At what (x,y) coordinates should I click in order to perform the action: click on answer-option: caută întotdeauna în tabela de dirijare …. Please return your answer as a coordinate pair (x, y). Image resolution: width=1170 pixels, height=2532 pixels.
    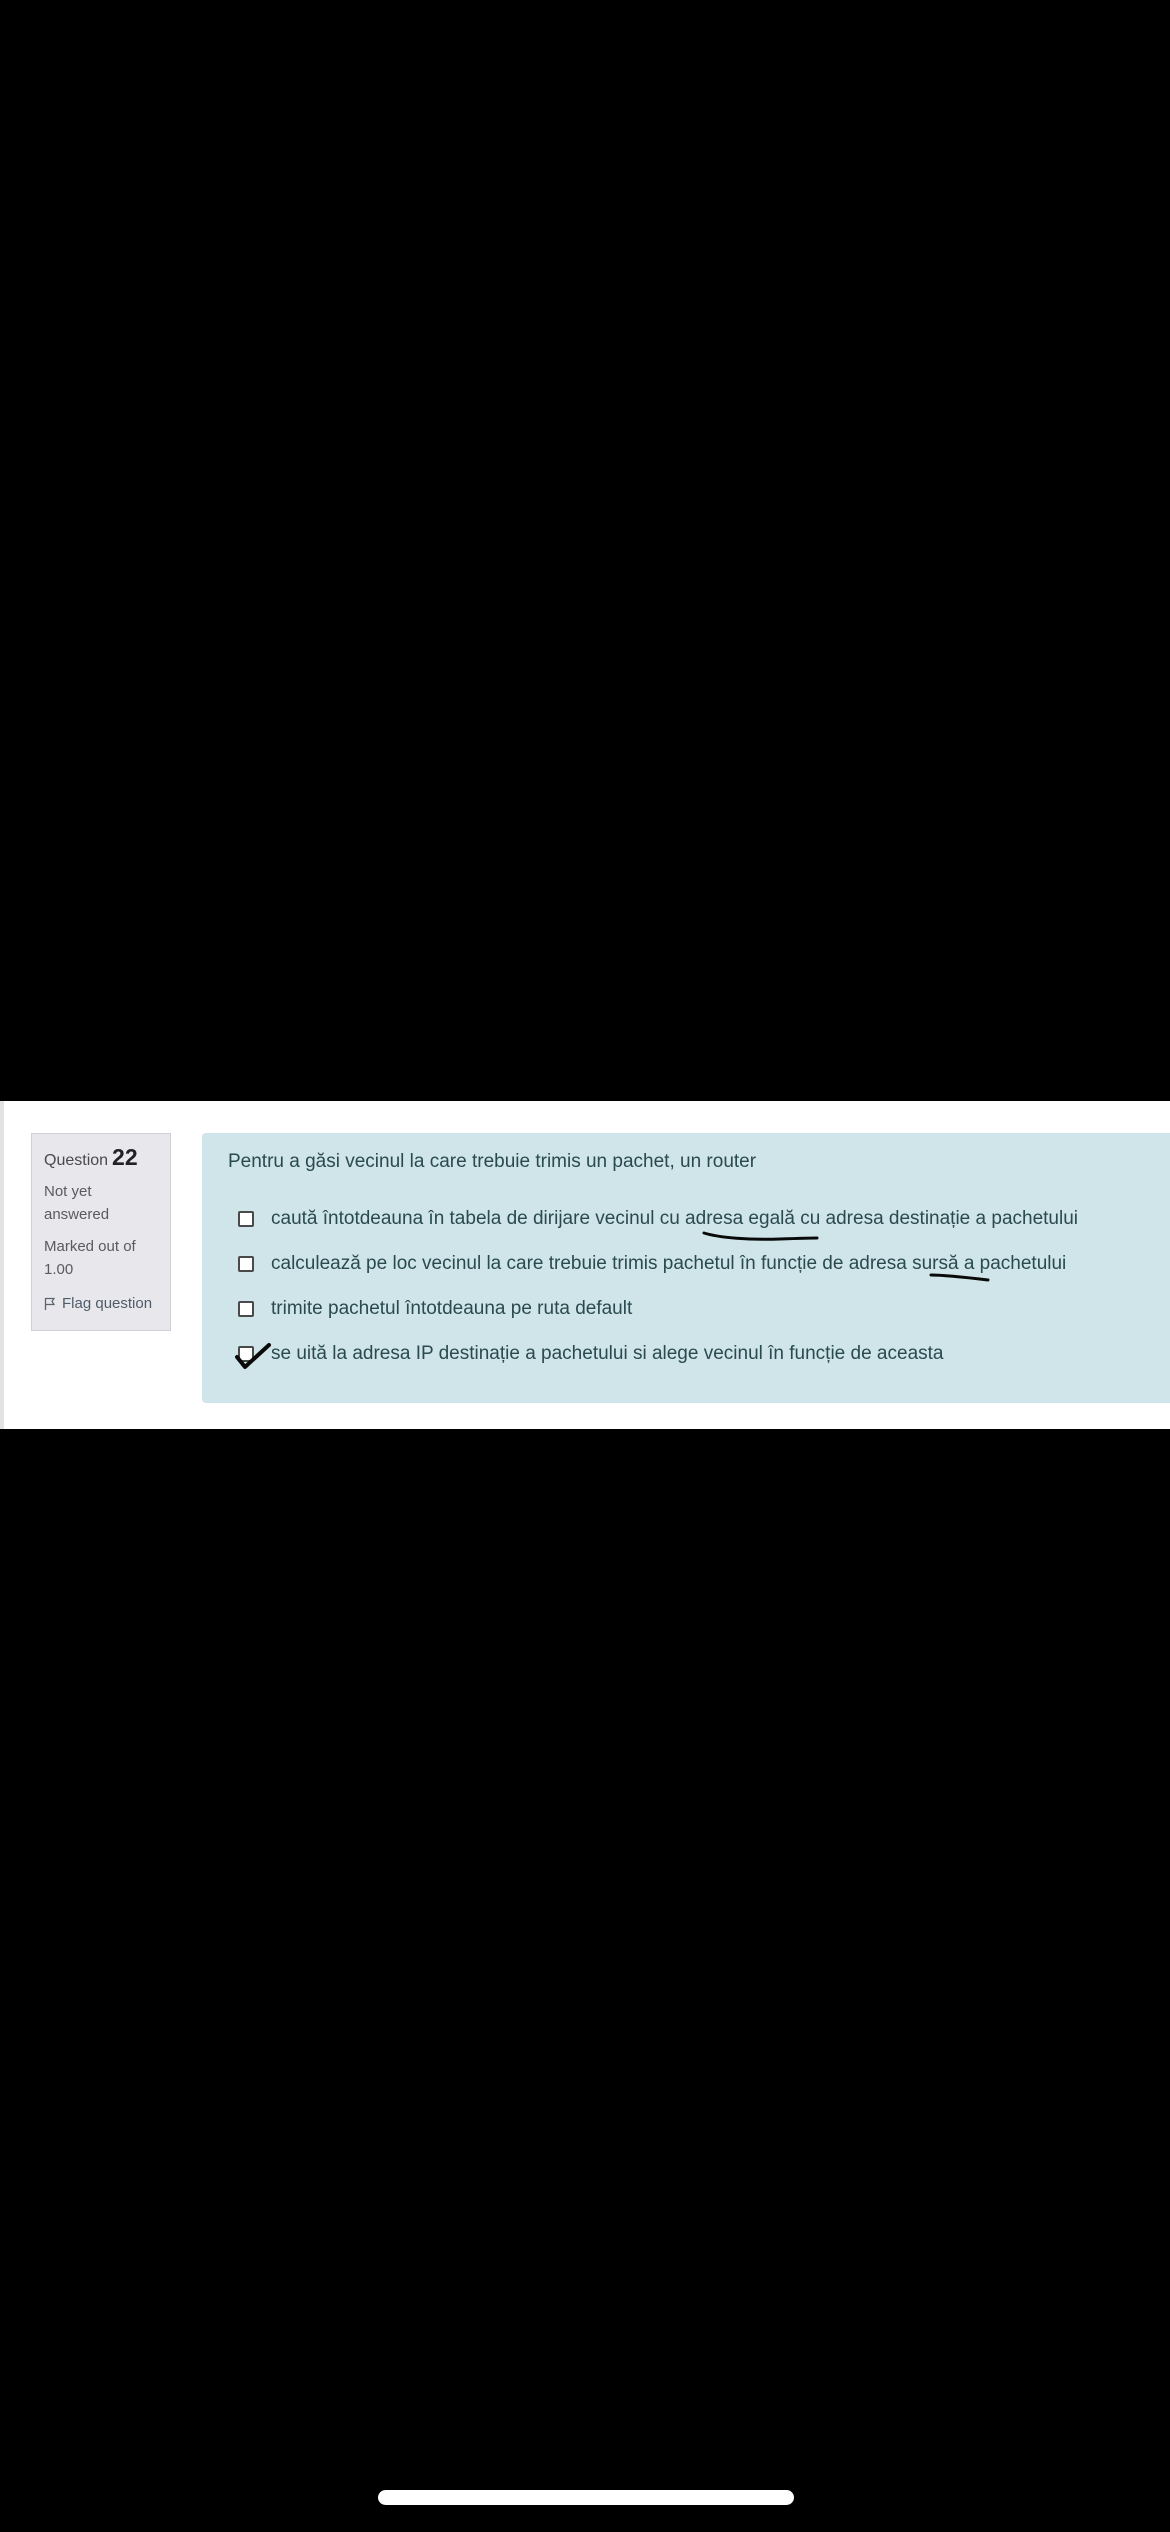
    Looking at the image, I should click on (658, 1219).